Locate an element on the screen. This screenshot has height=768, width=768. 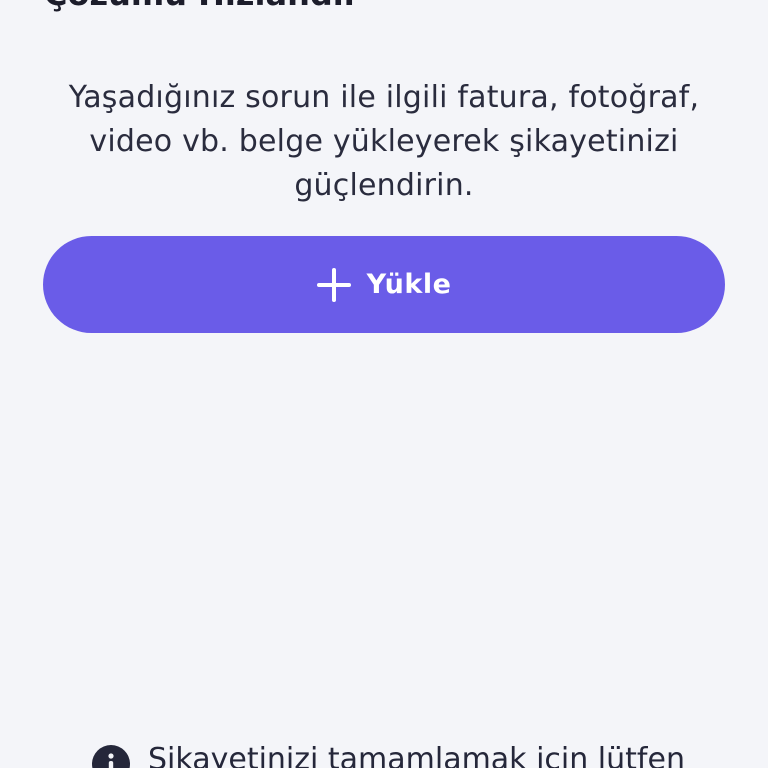
notice-text: Şikayetinizi tamamlamak için lütfen is located at coordinates (416, 755).